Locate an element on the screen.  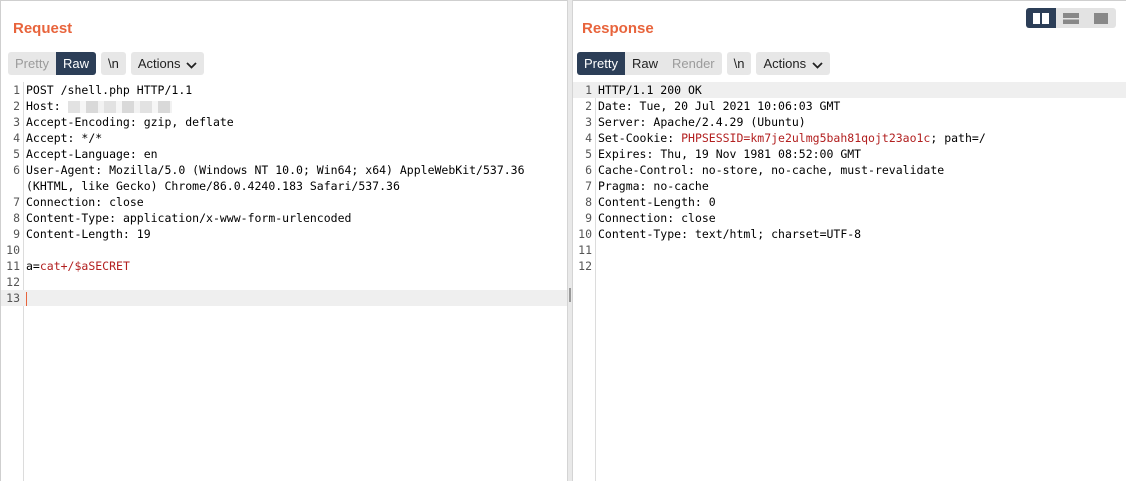
response-line: 11 is located at coordinates (849, 250).